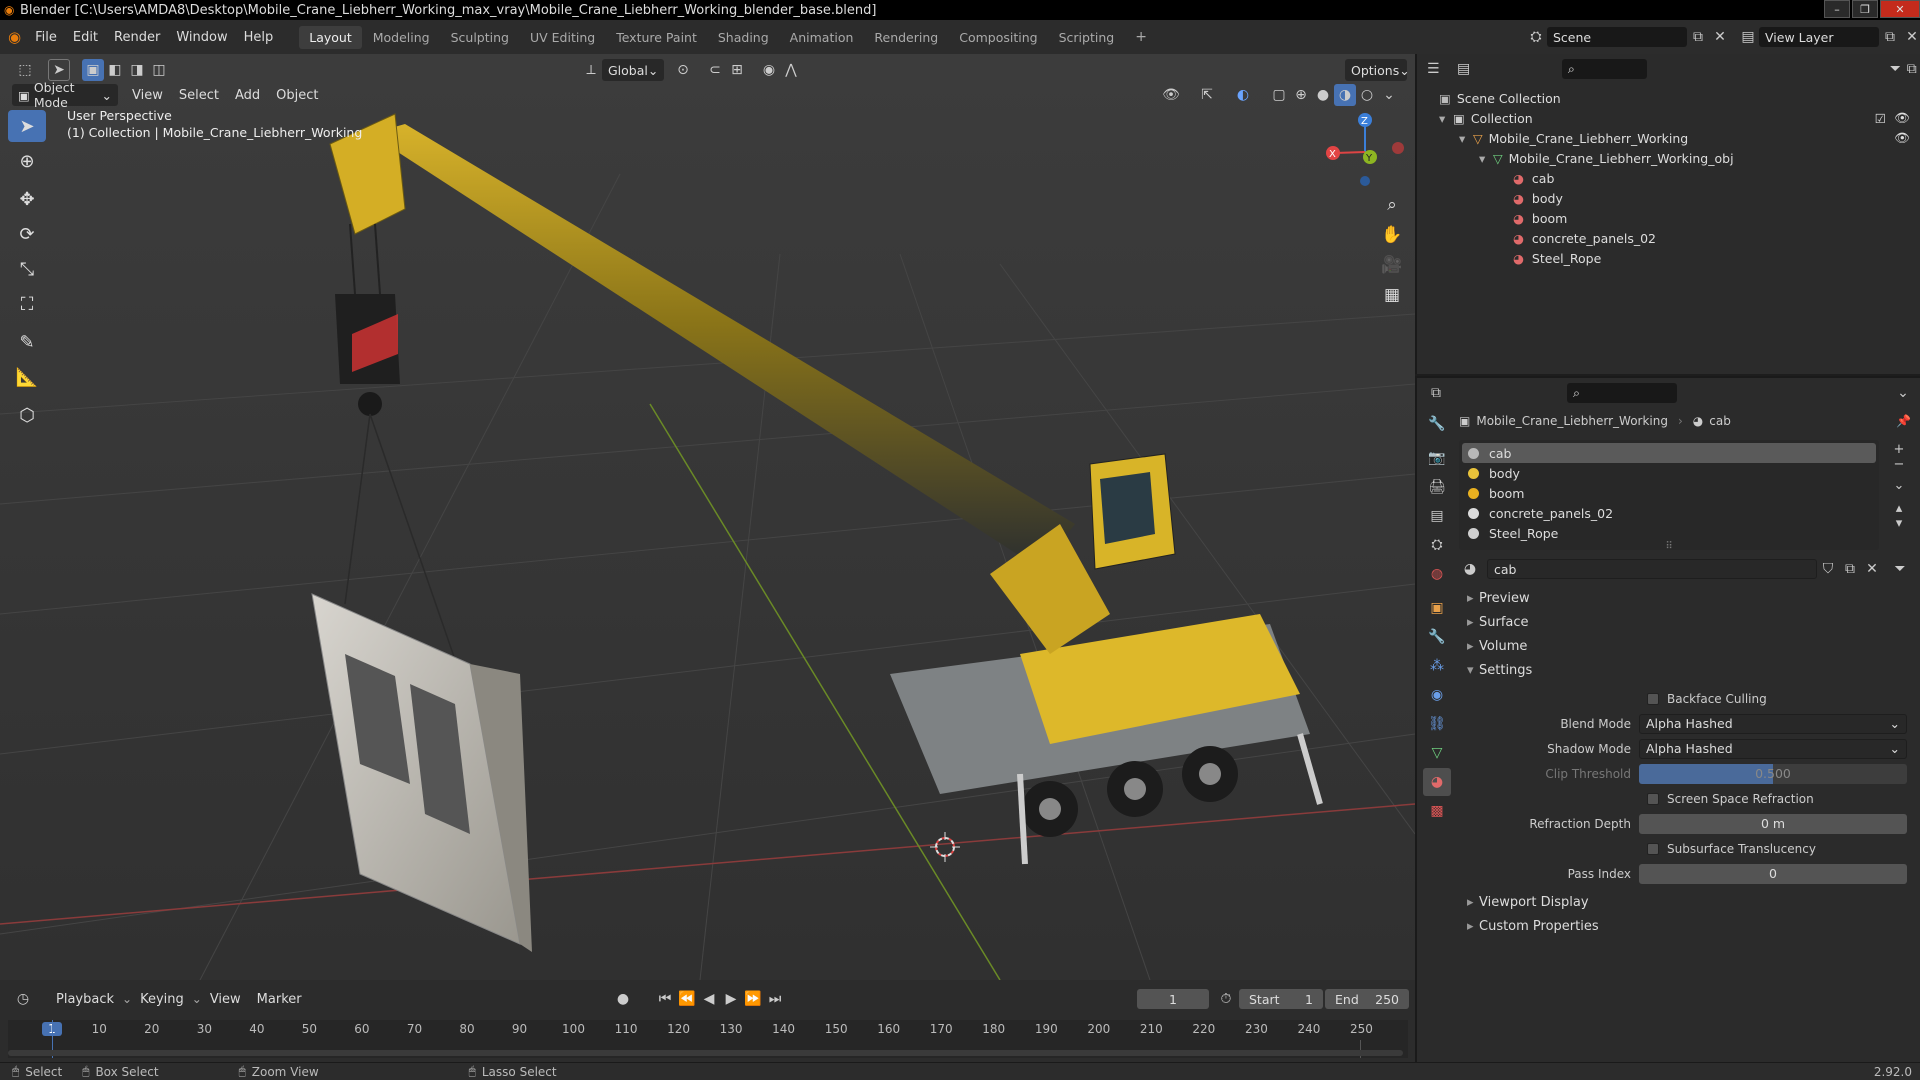 Image resolution: width=1920 pixels, height=1080 pixels. Describe the element at coordinates (1880, 118) in the screenshot. I see `exclude-checkbox-icon: ☑` at that location.